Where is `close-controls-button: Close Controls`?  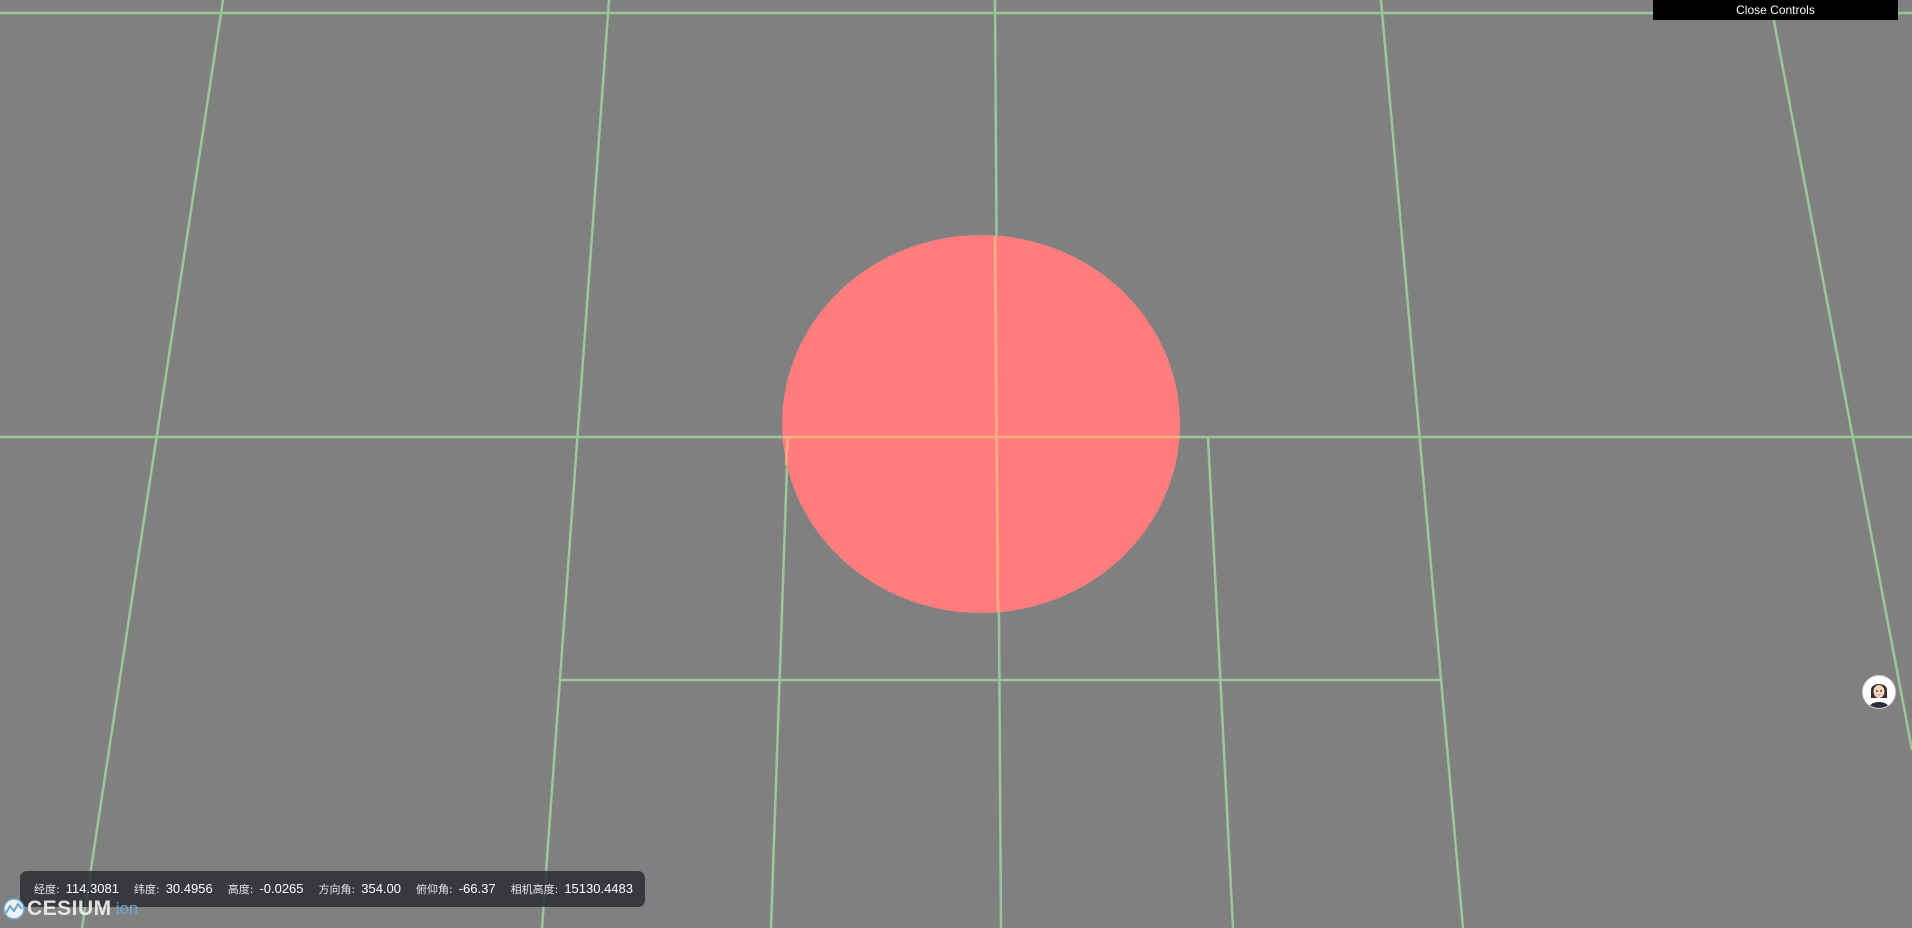 close-controls-button: Close Controls is located at coordinates (1775, 10).